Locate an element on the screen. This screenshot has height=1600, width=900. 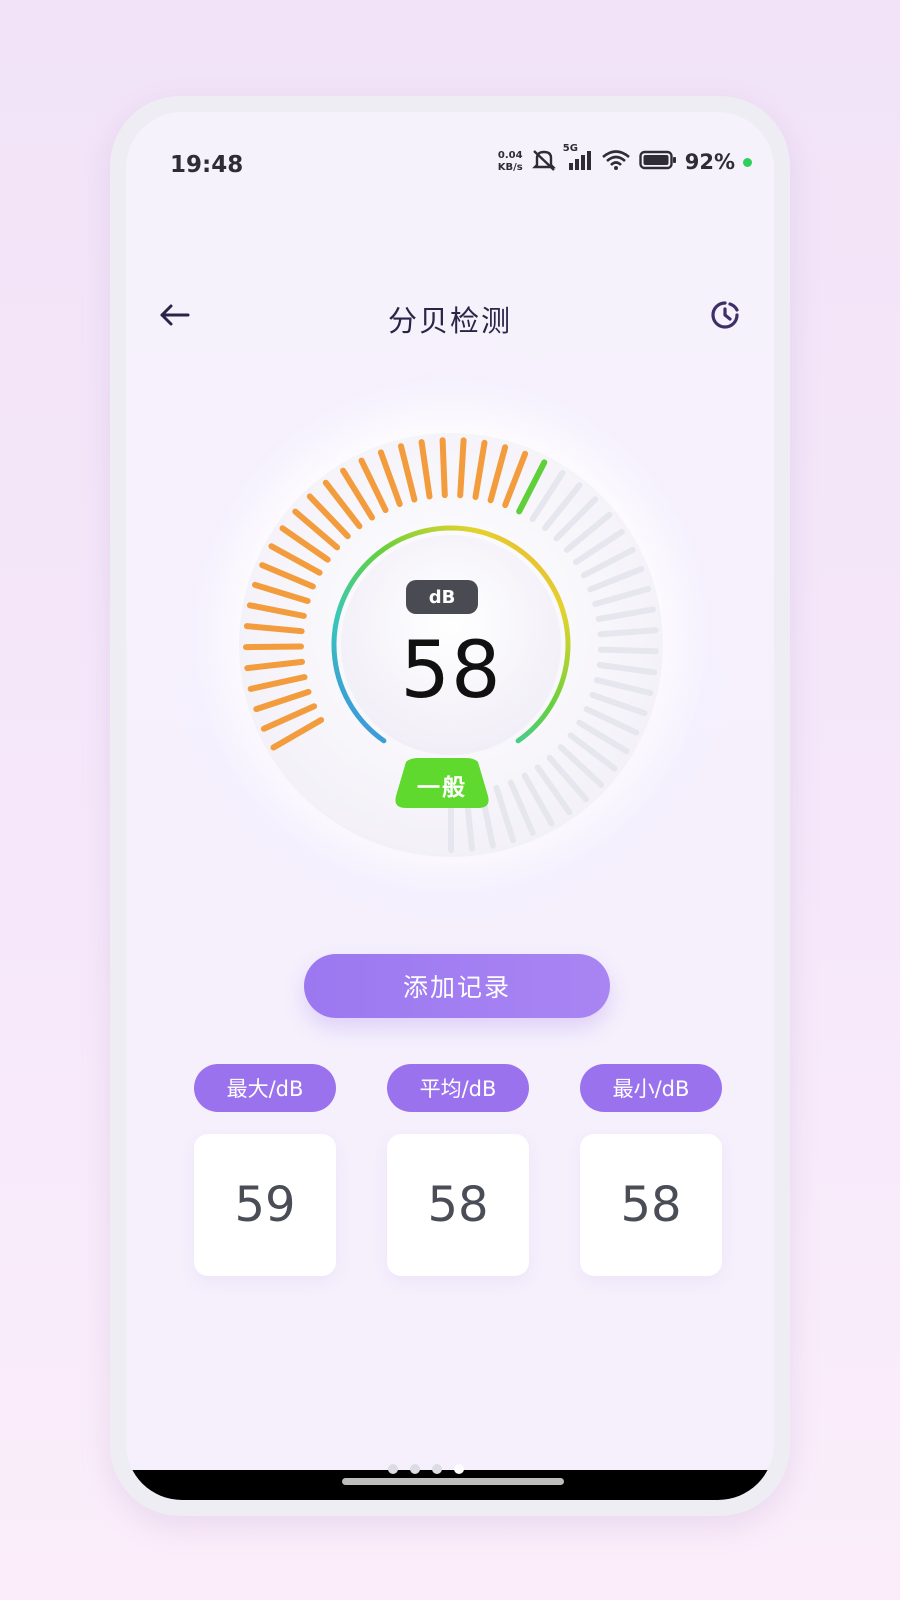
wifi-icon is located at coordinates (616, 162).